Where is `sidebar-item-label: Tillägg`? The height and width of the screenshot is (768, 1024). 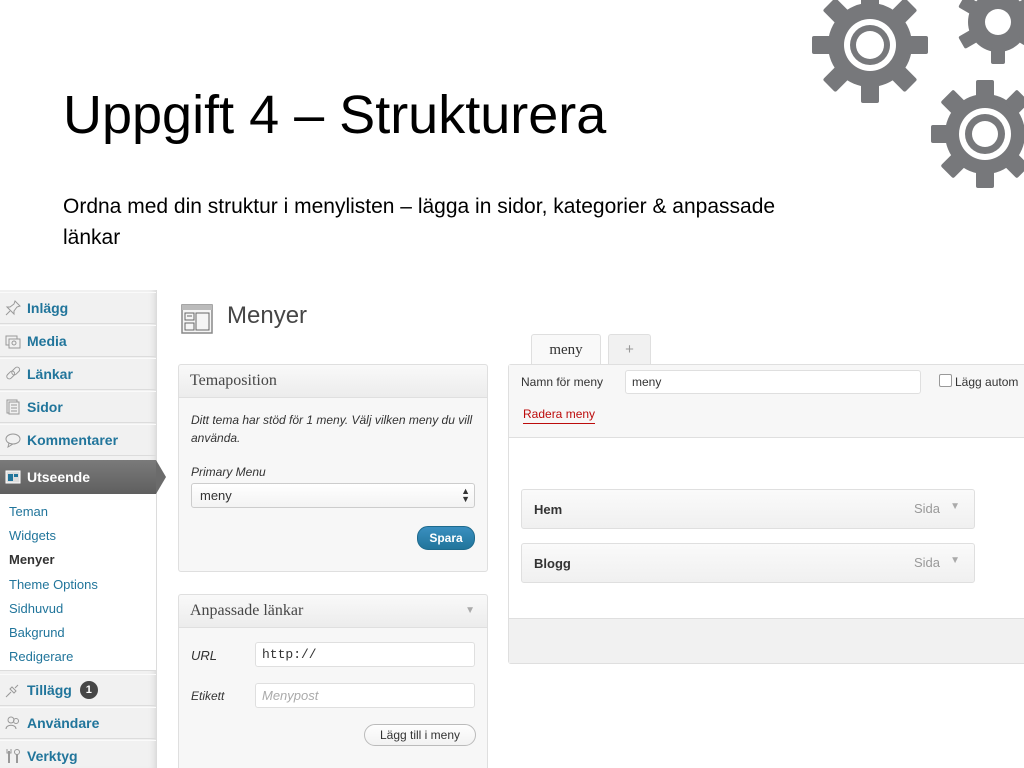
sidebar-item-label: Tillägg is located at coordinates (49, 690).